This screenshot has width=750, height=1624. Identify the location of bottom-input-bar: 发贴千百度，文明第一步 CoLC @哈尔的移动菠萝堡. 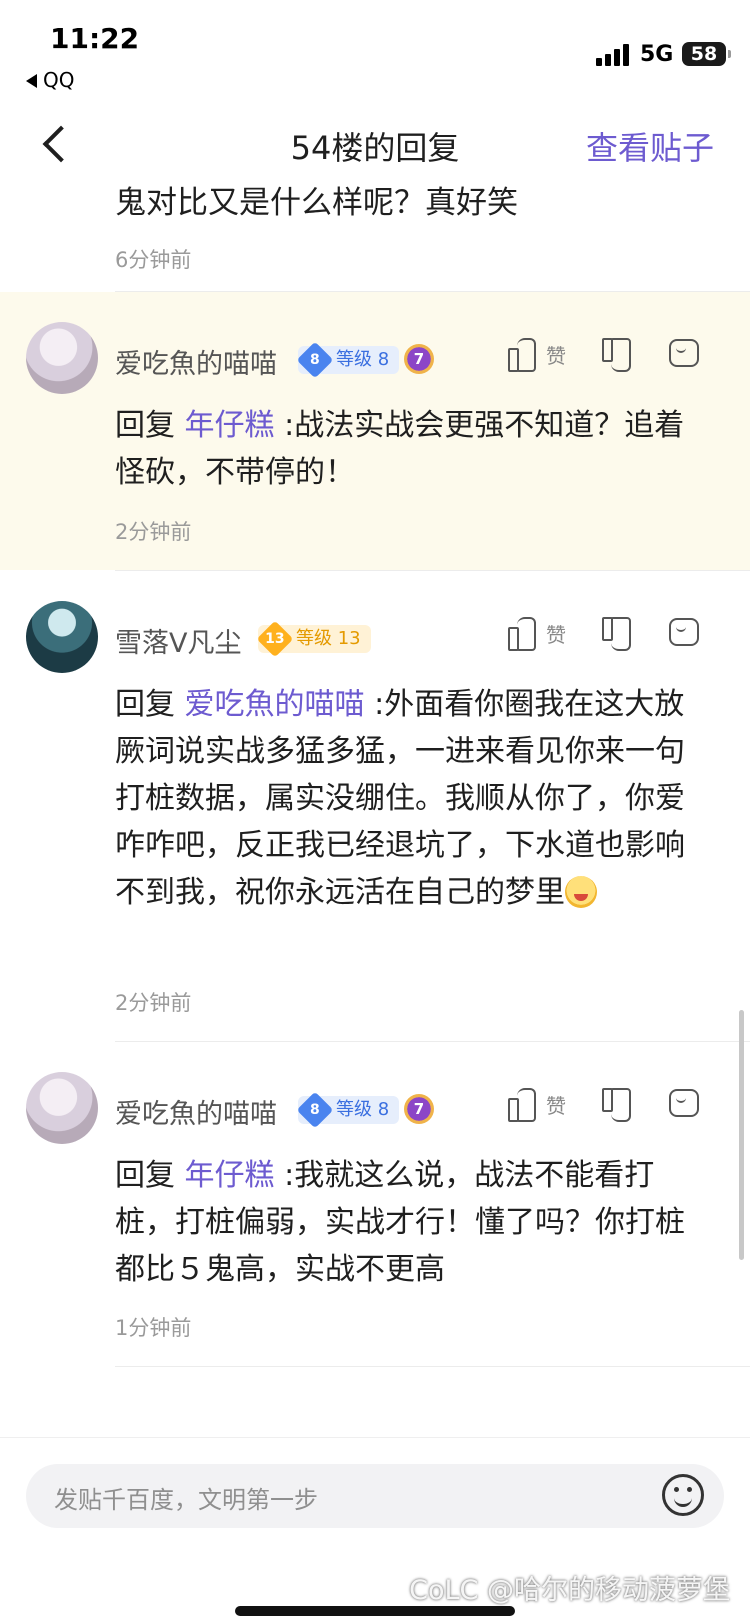
(375, 1530).